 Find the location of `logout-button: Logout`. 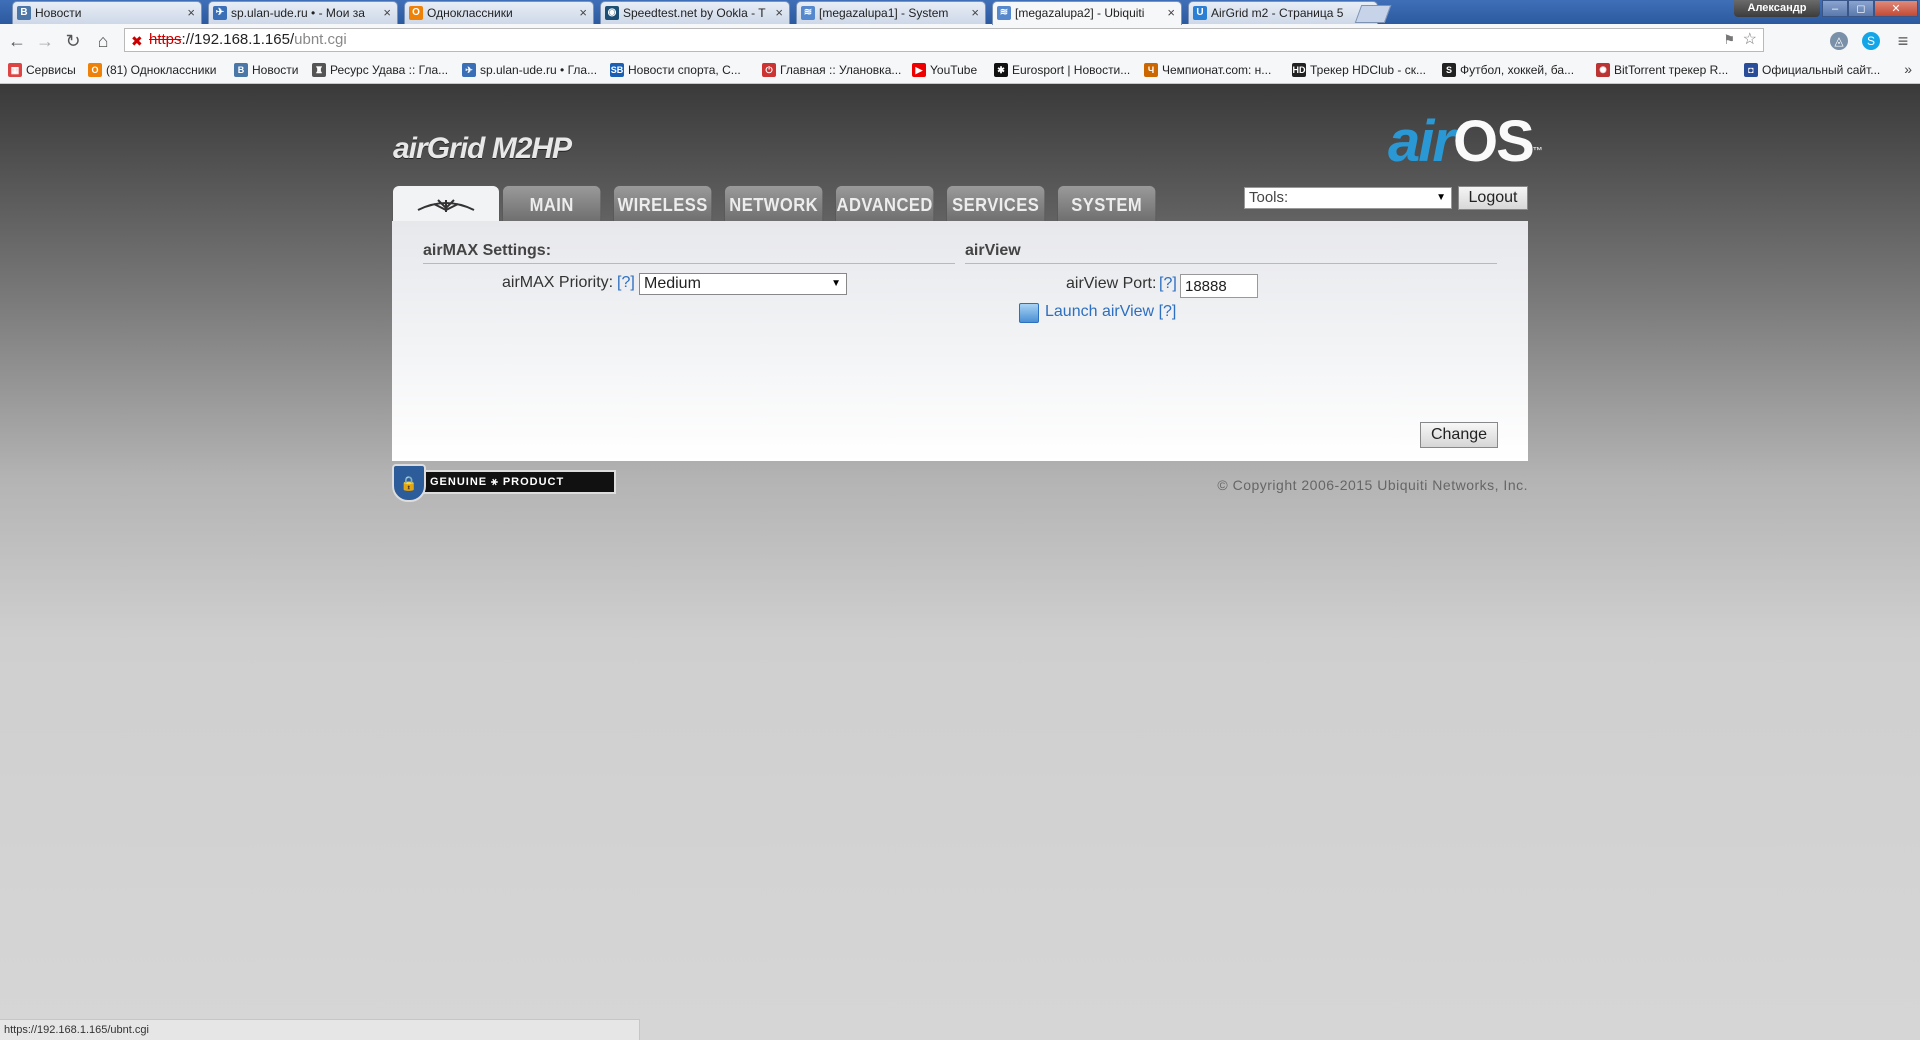

logout-button: Logout is located at coordinates (1493, 198).